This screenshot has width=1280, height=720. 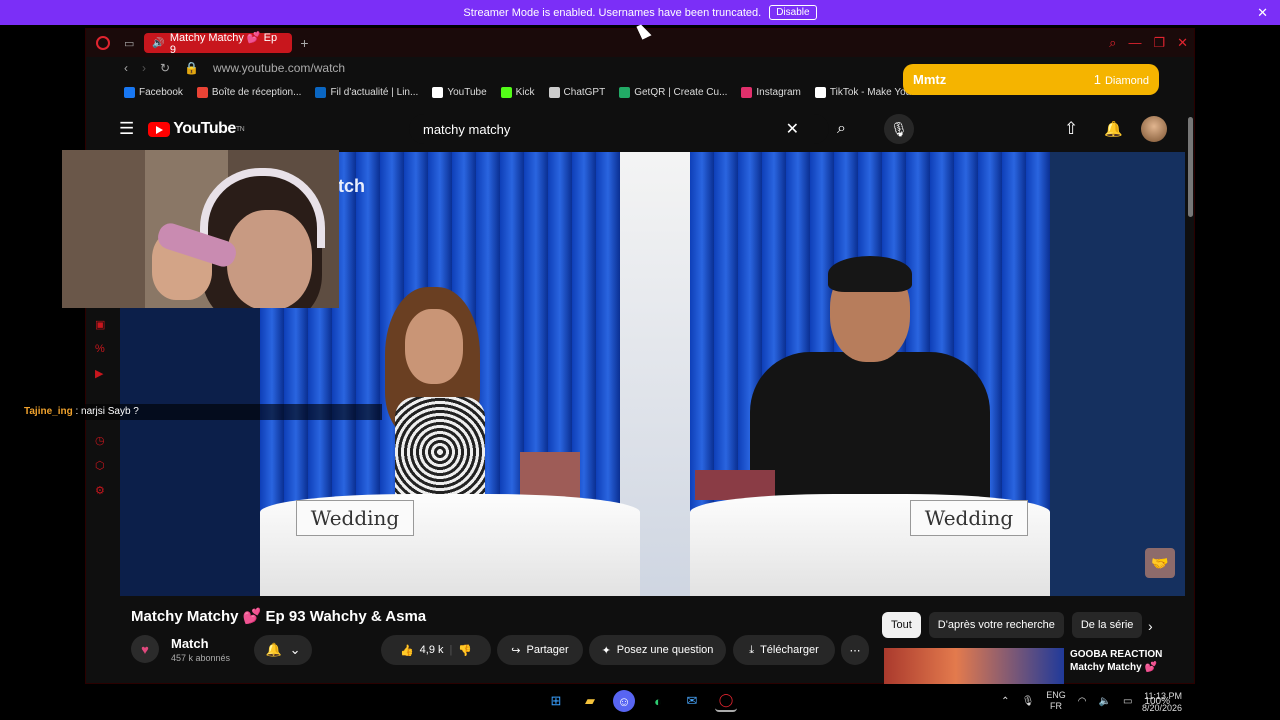 I want to click on restore-icon: ❐, so click(x=1159, y=43).